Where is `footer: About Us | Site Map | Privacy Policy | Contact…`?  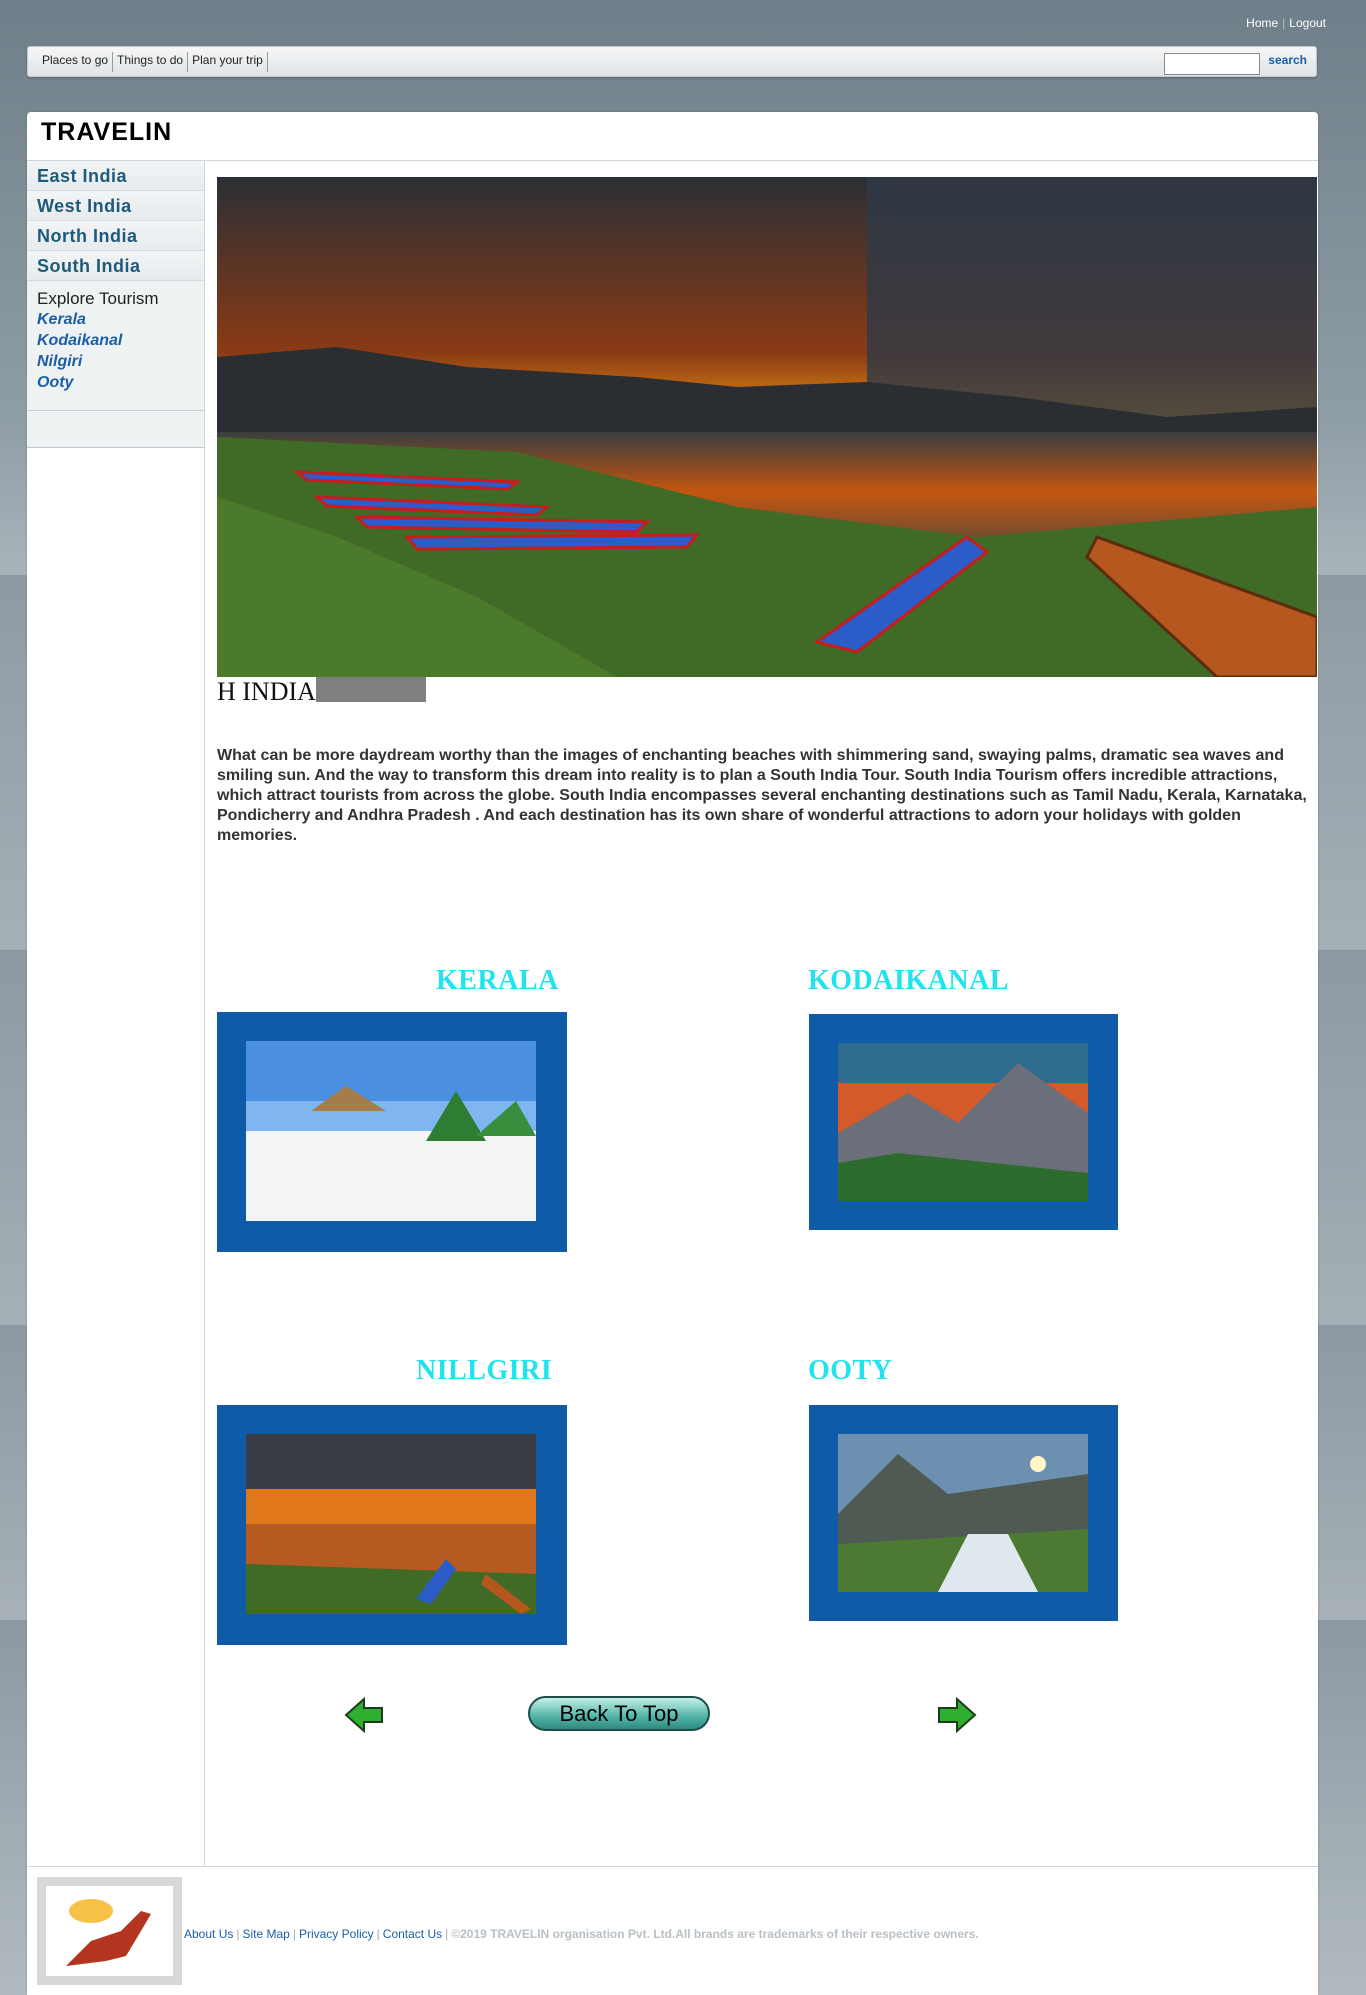
footer: About Us | Site Map | Privacy Policy | Contact… is located at coordinates (672, 1930).